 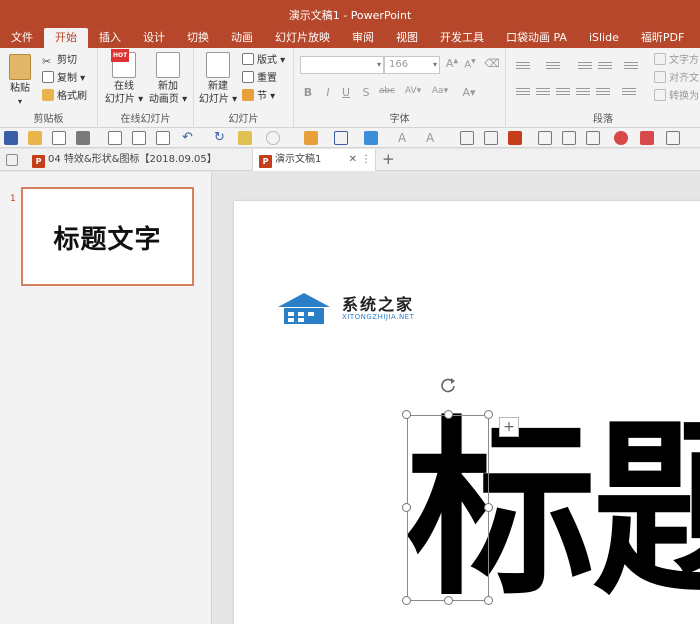 I want to click on shrink-font-button: A▼, so click(x=470, y=64).